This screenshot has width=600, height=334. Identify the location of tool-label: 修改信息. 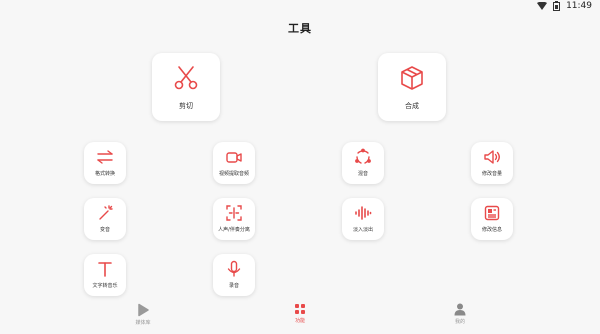
(491, 230).